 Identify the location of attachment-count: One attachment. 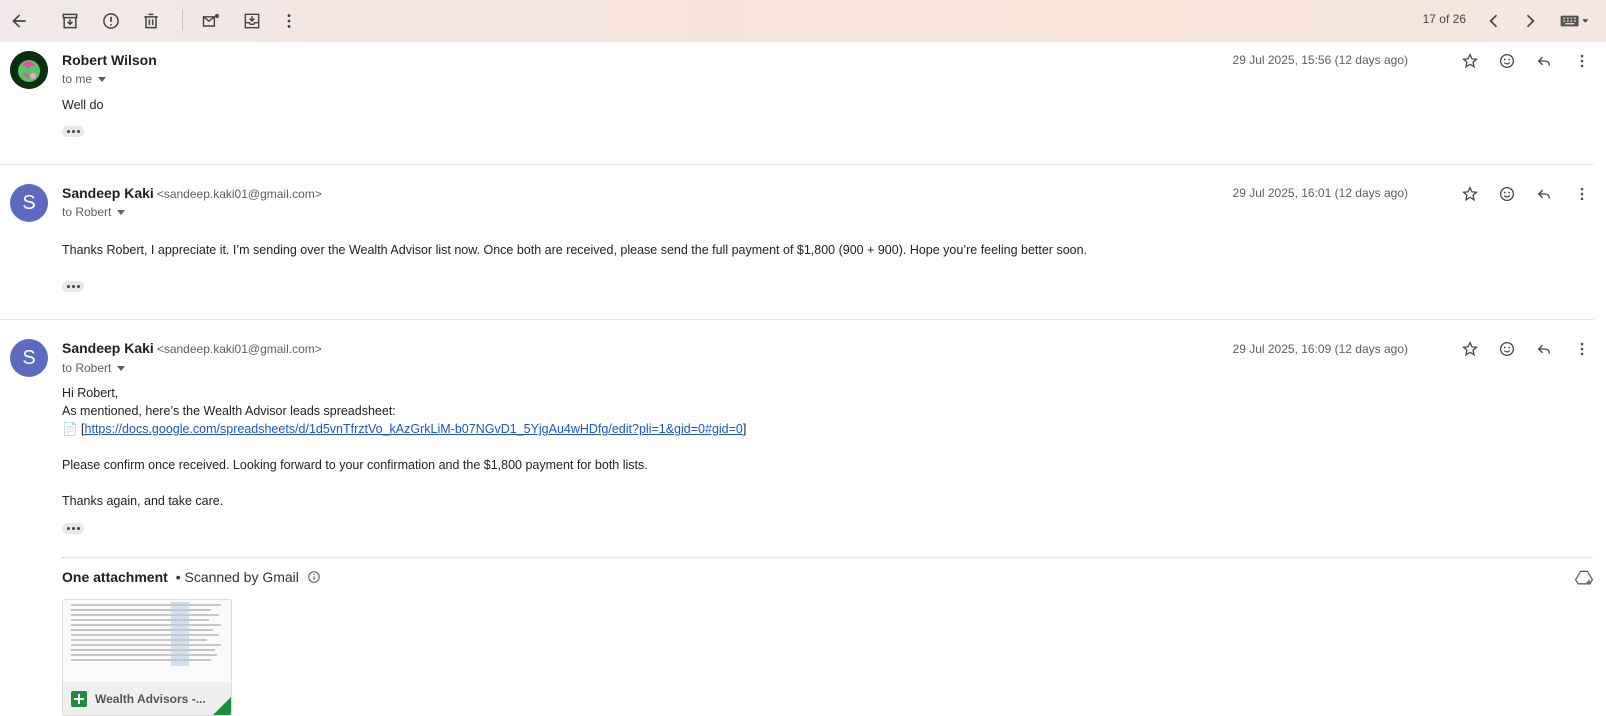
(115, 577).